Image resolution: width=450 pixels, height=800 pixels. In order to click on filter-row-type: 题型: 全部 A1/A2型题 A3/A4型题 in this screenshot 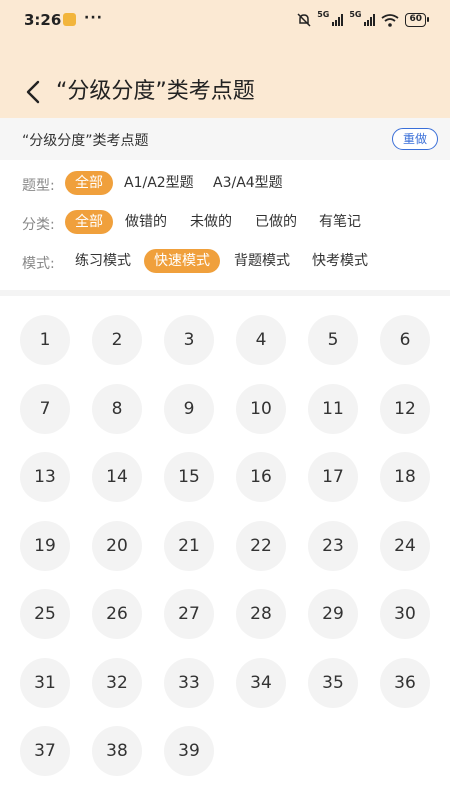, I will do `click(225, 184)`.